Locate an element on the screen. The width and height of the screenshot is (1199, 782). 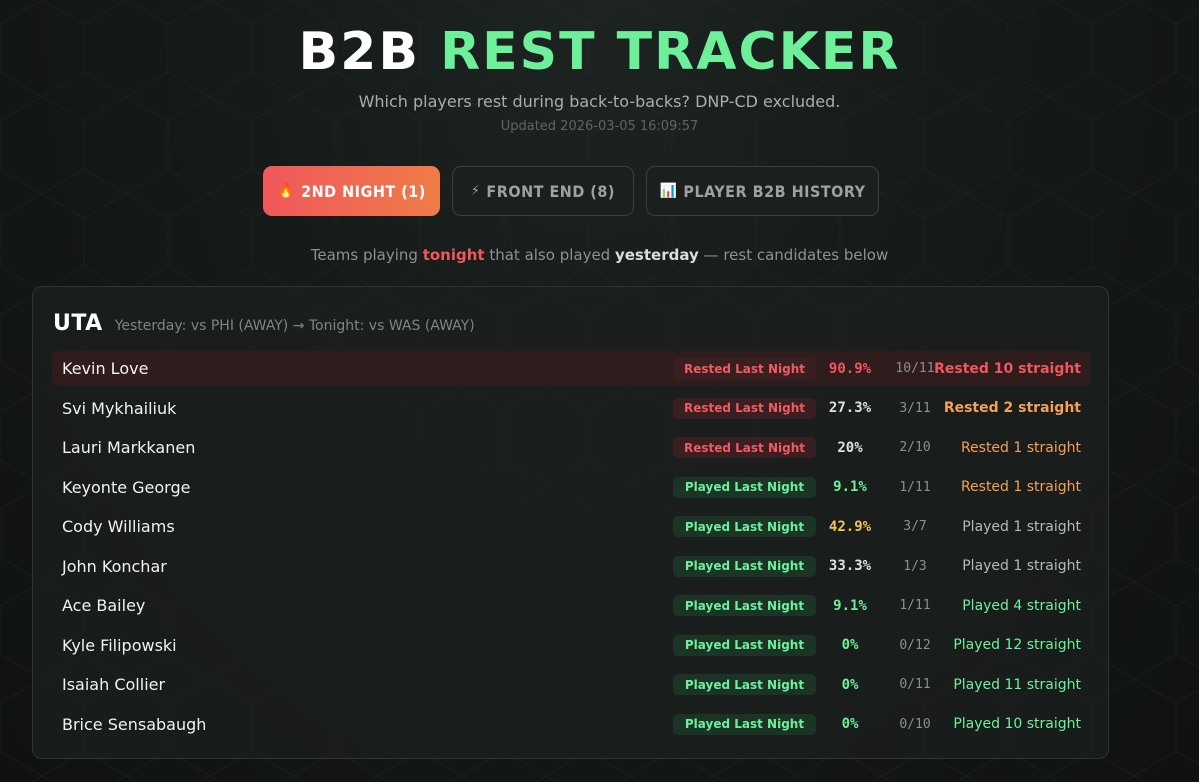
updated-timestamp: Updated 2026-03-05 16:09:57 is located at coordinates (599, 126).